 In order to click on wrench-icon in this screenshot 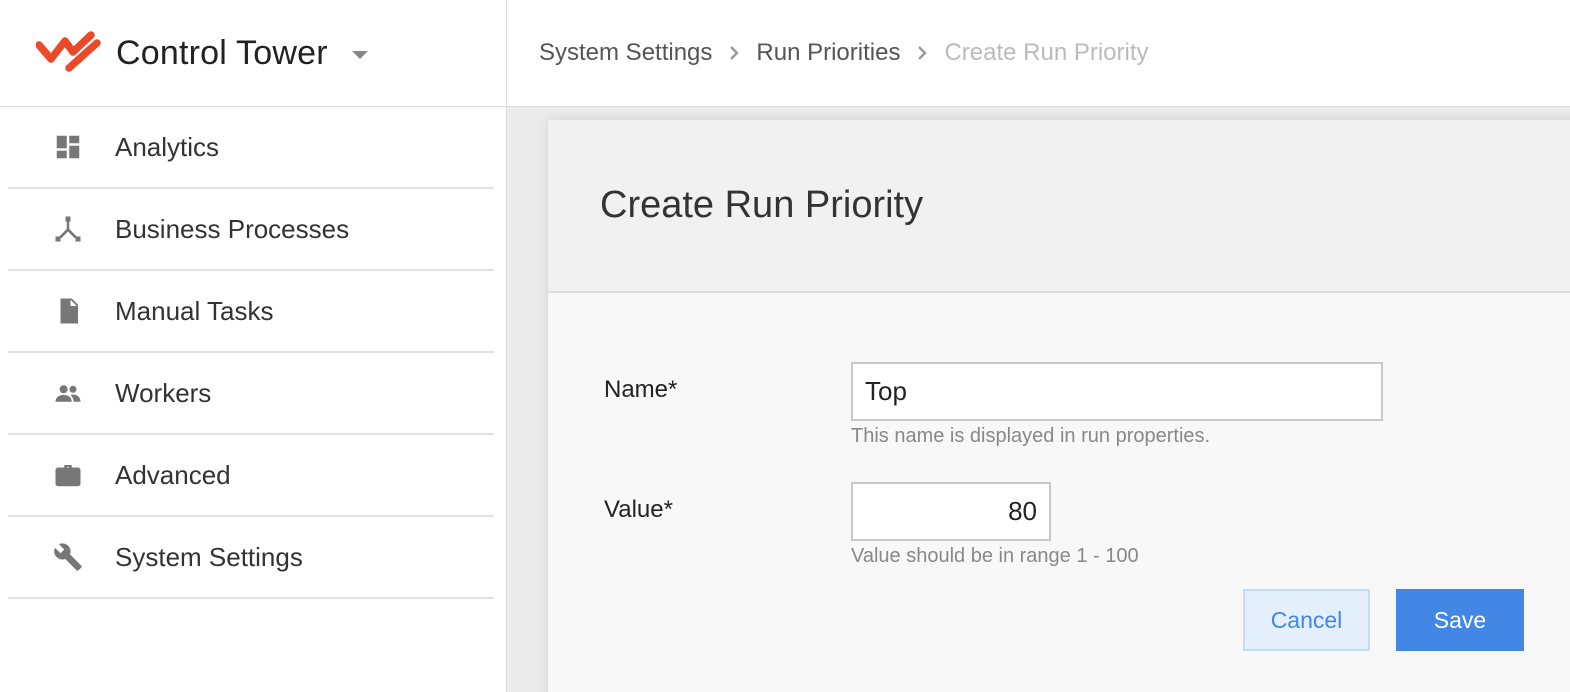, I will do `click(68, 557)`.